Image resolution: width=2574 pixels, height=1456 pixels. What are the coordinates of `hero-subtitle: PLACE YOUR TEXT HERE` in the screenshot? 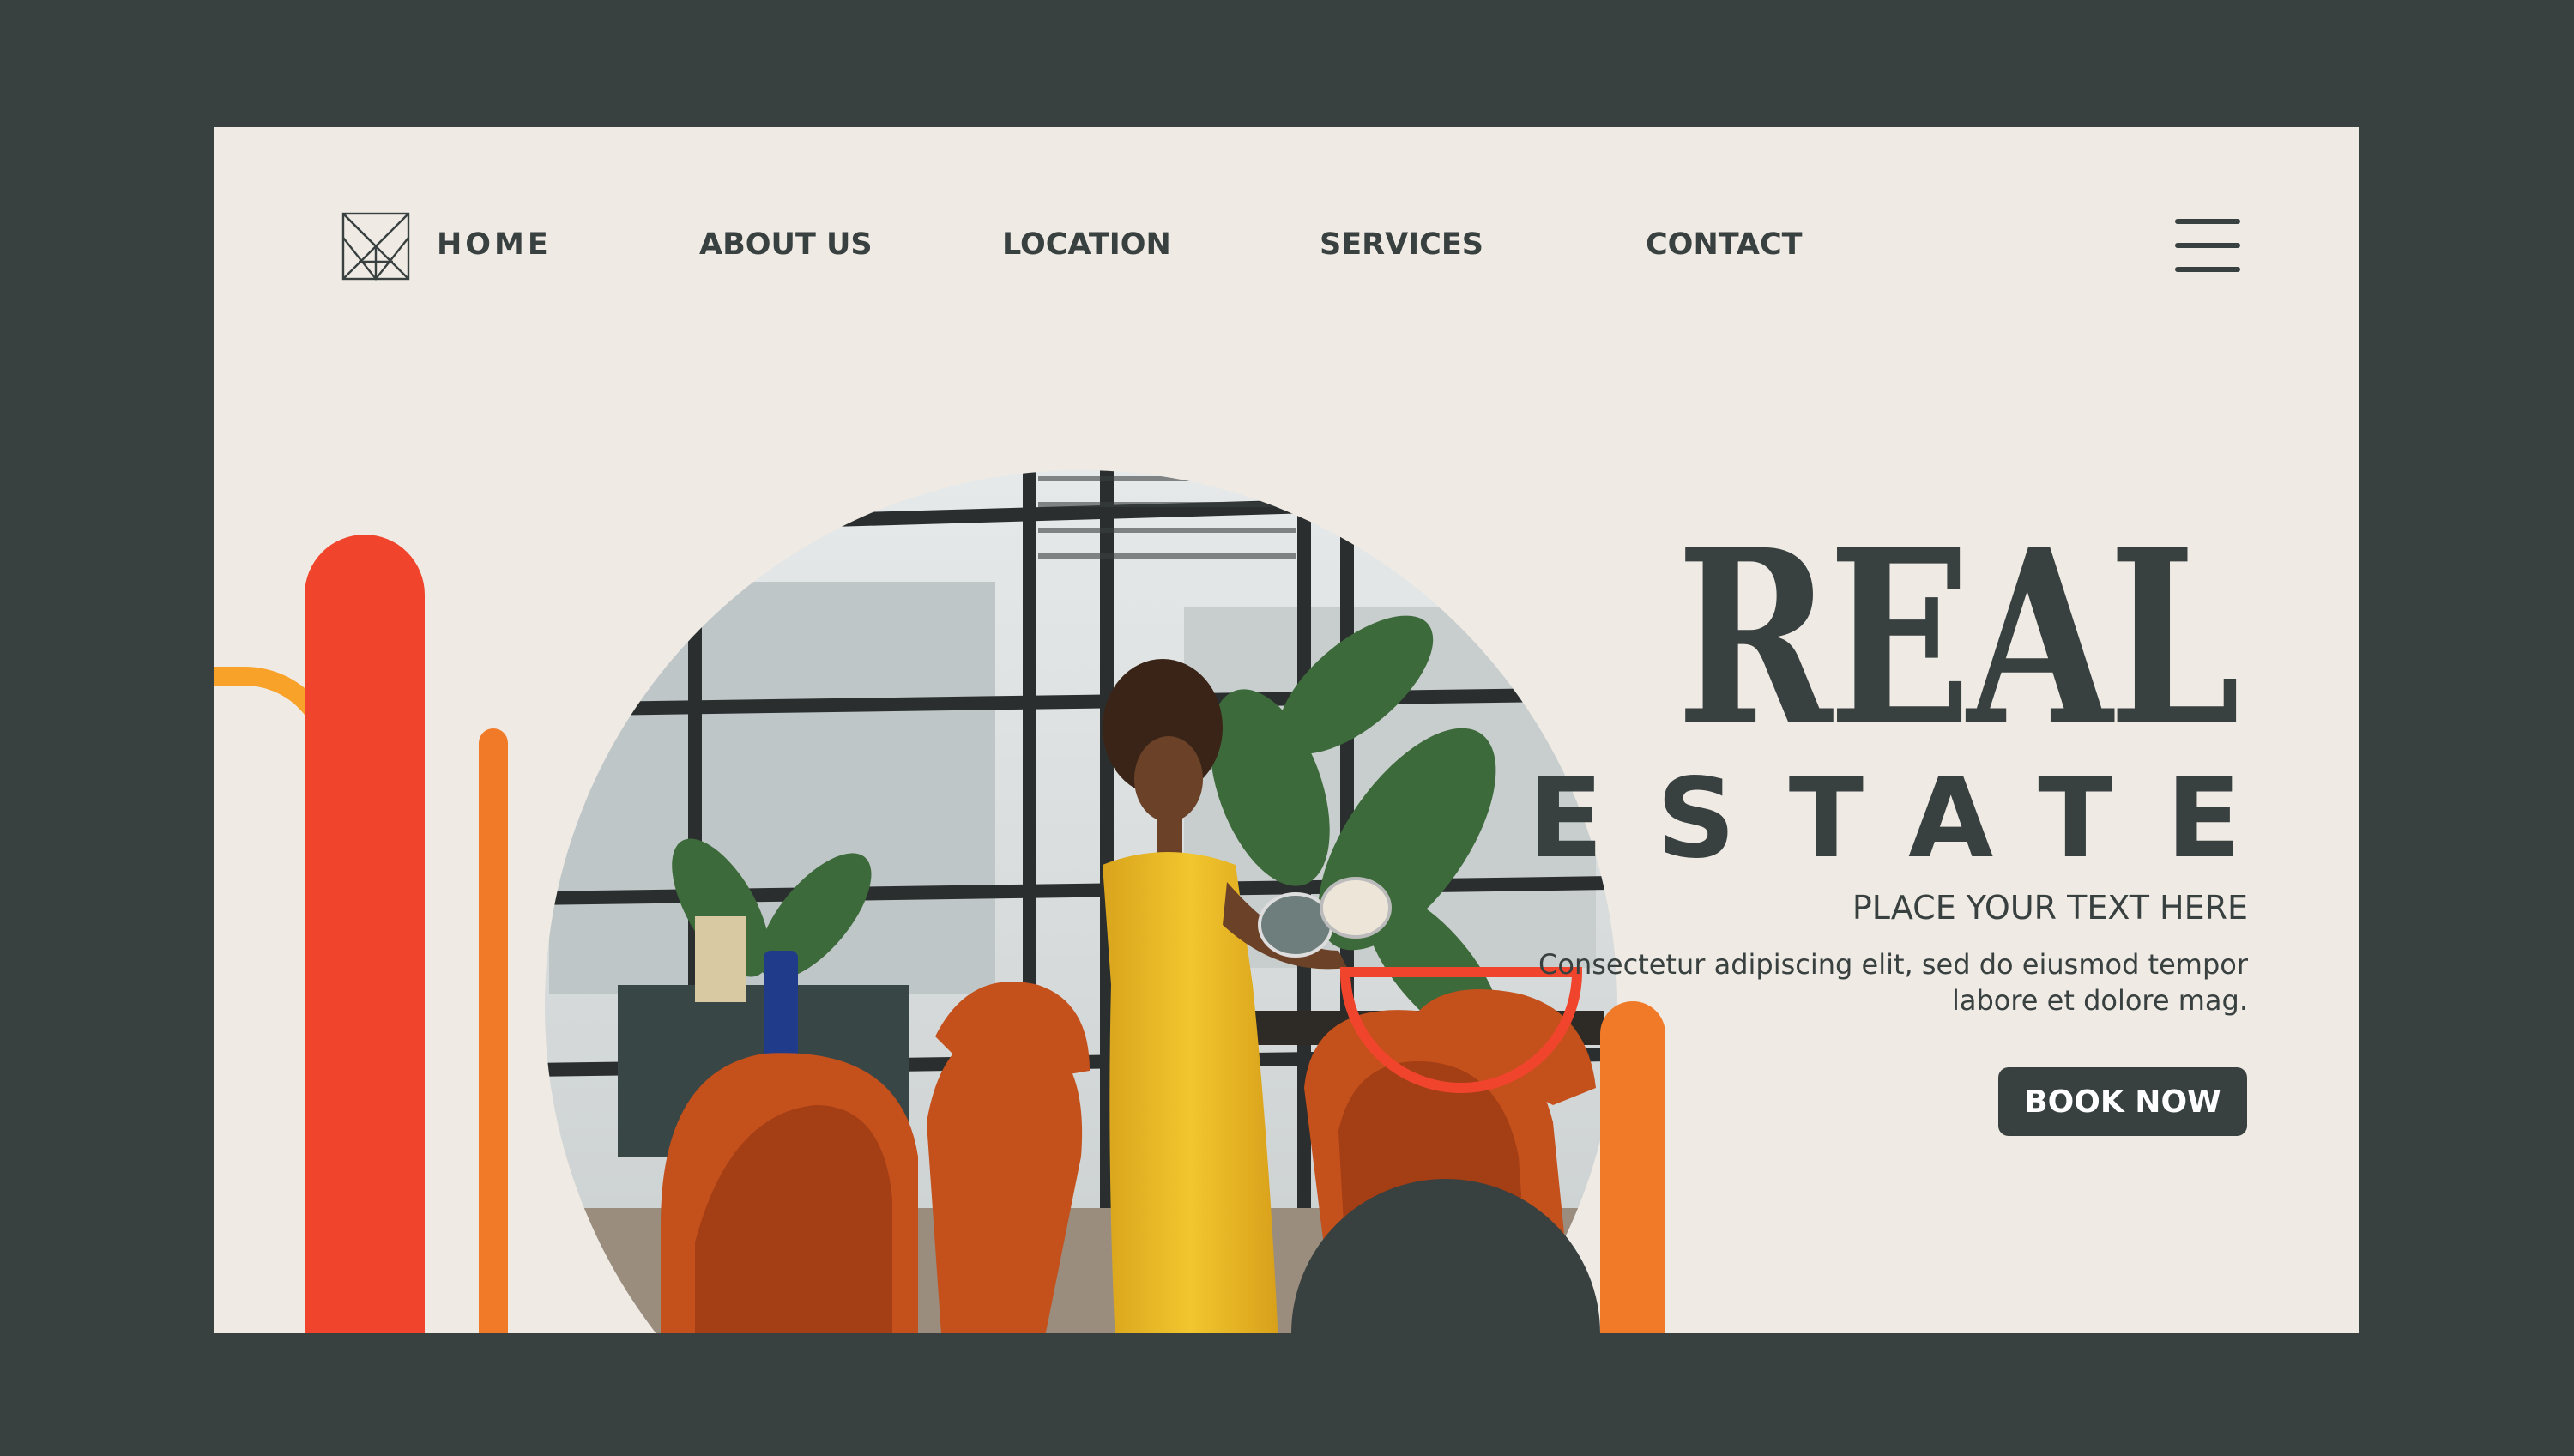 It's located at (2050, 908).